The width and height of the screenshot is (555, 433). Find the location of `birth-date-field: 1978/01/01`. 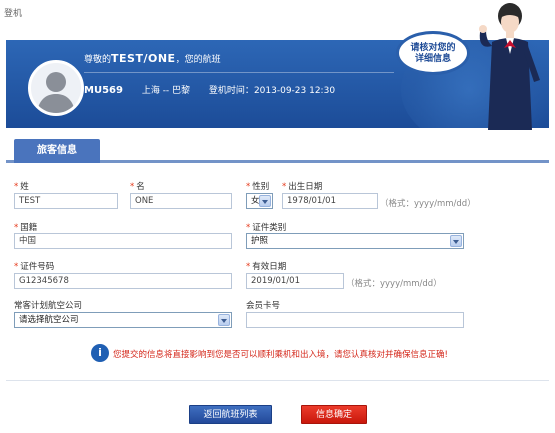

birth-date-field: 1978/01/01 is located at coordinates (330, 201).